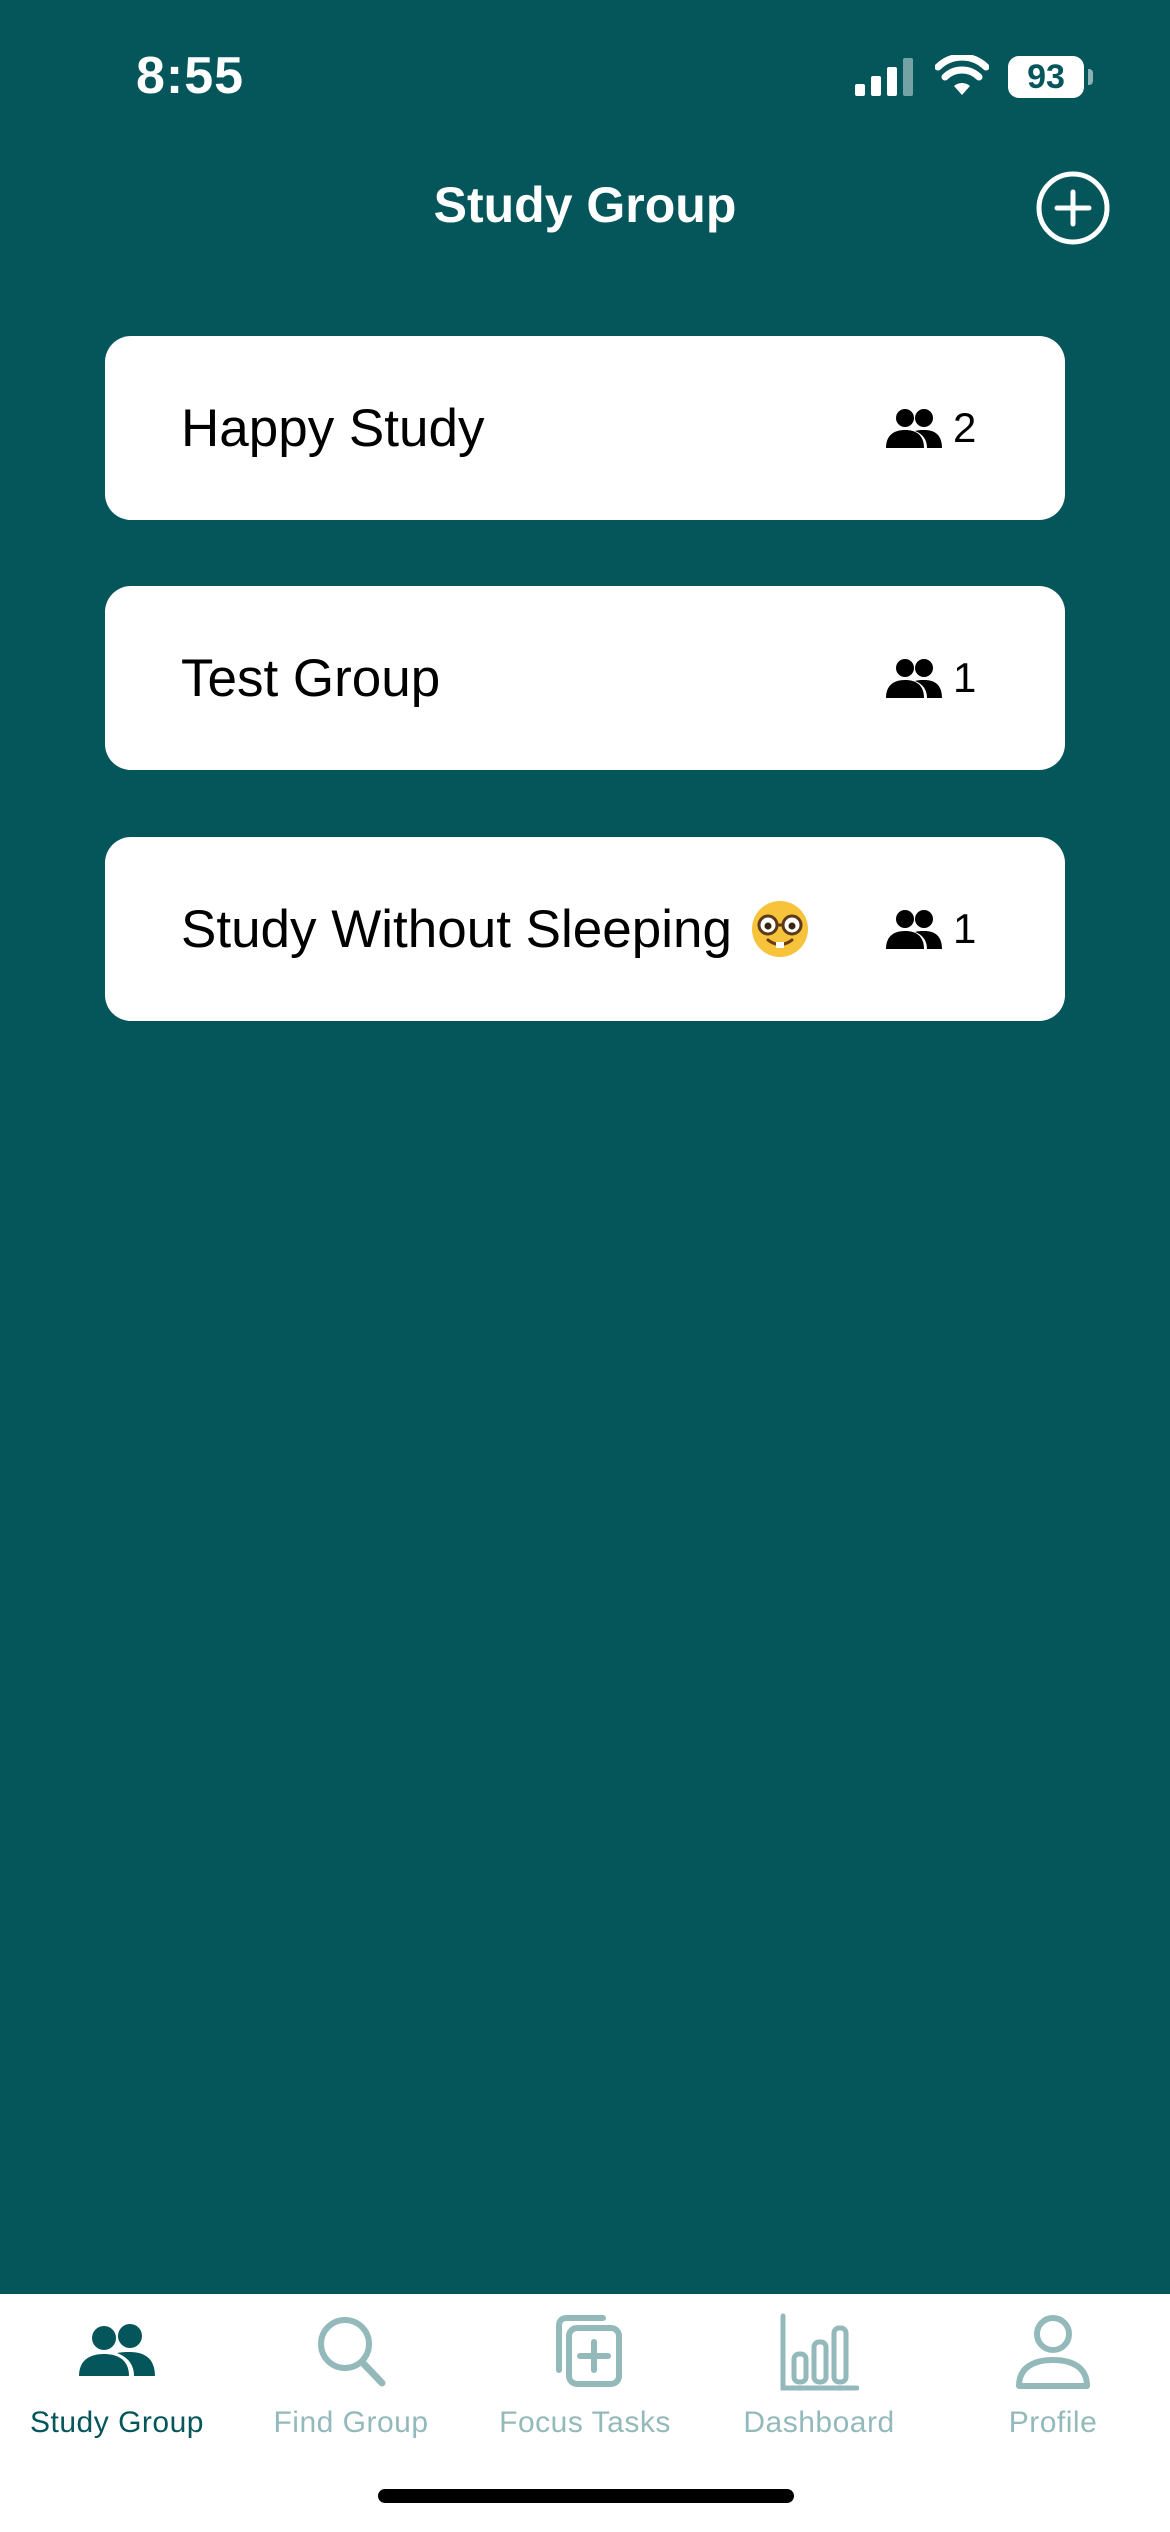 This screenshot has height=2532, width=1170. I want to click on group-card: Happy Study 2, so click(585, 428).